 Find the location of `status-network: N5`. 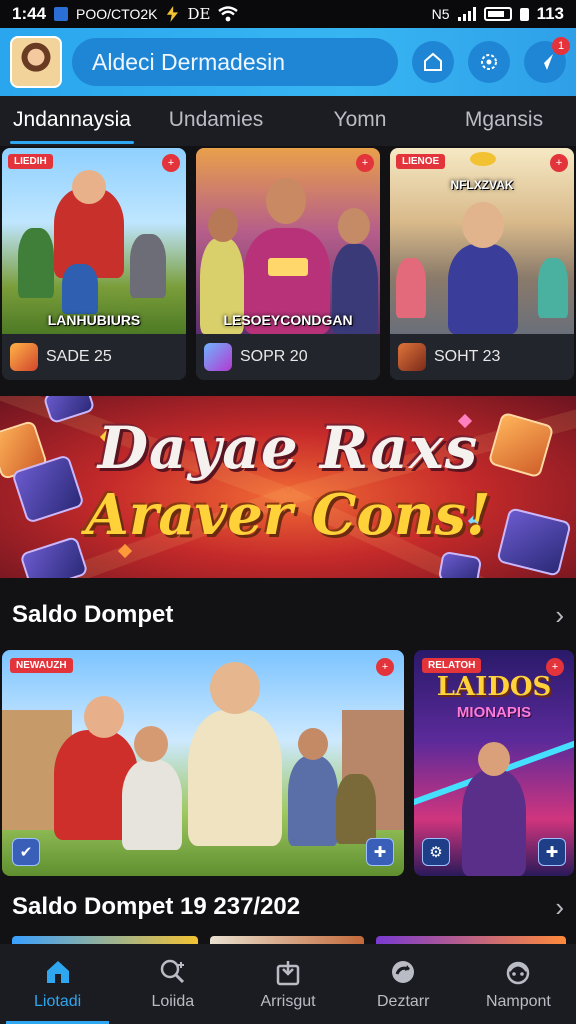

status-network: N5 is located at coordinates (440, 14).